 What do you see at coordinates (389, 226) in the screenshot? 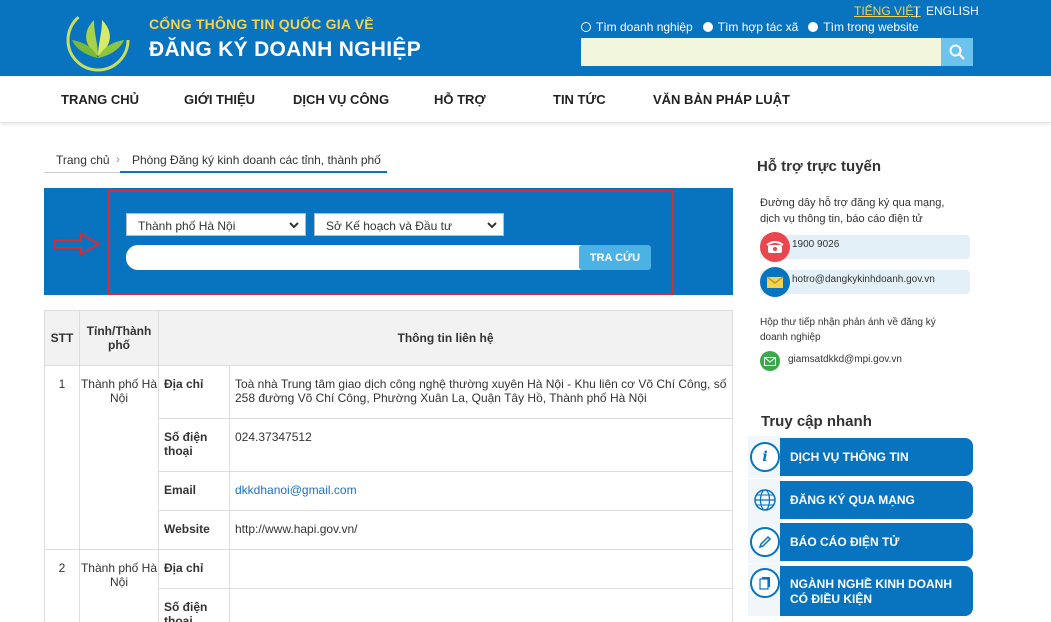
I see `agency-select-value: Sở Kế hoạch và Đầu tư` at bounding box center [389, 226].